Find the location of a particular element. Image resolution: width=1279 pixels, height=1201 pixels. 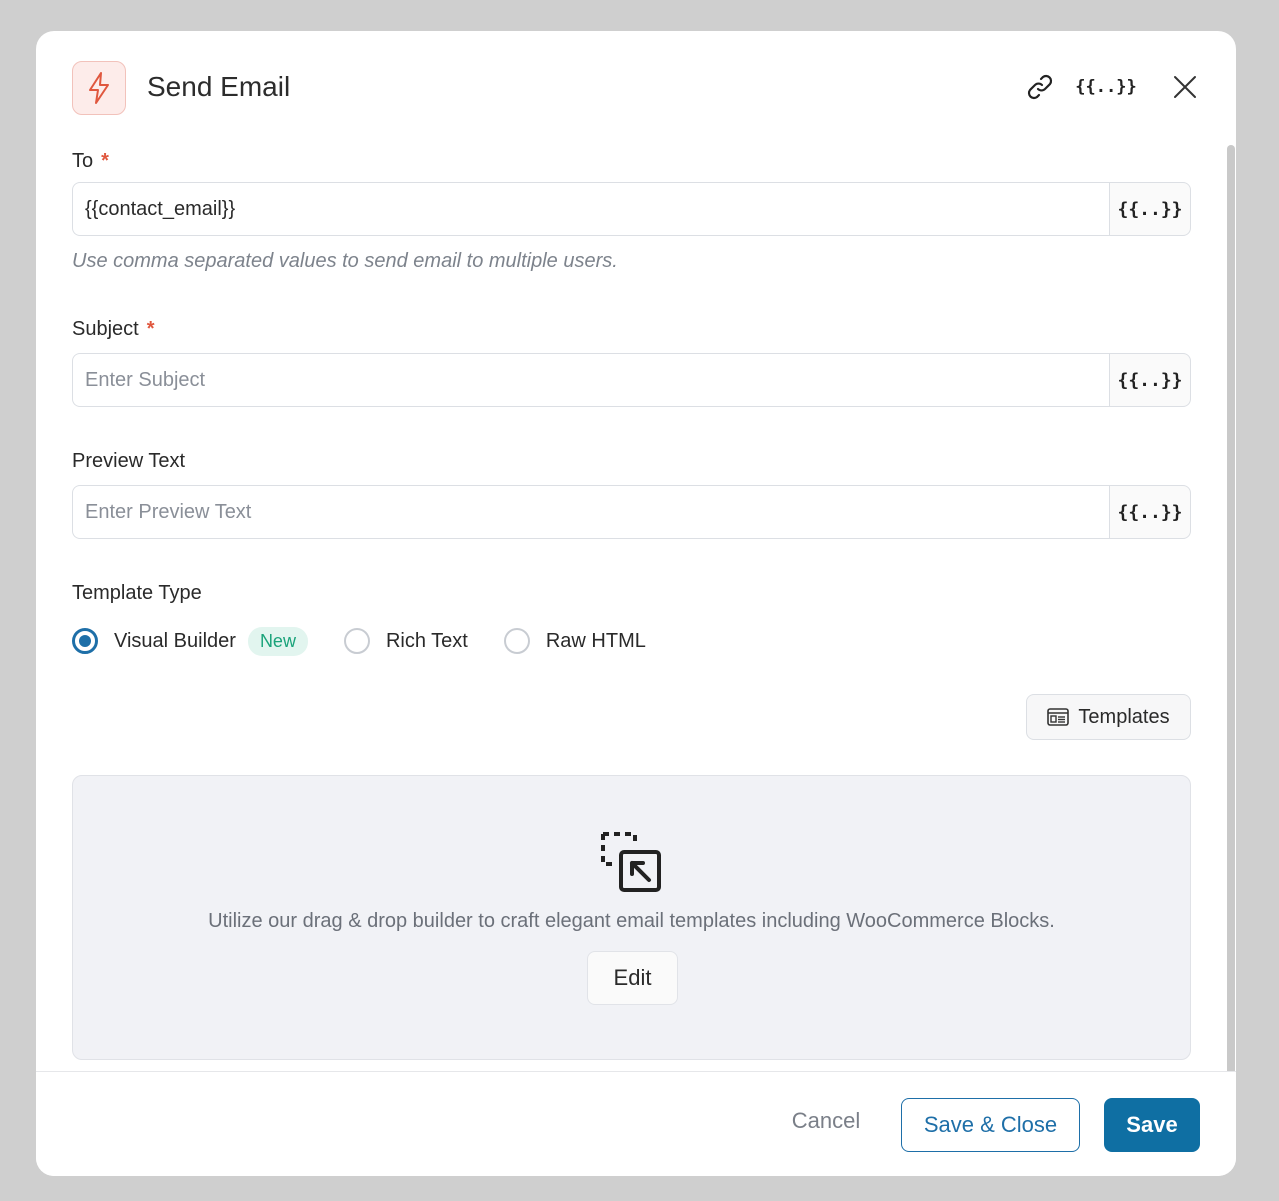

templates-button: Templates is located at coordinates (1108, 717).